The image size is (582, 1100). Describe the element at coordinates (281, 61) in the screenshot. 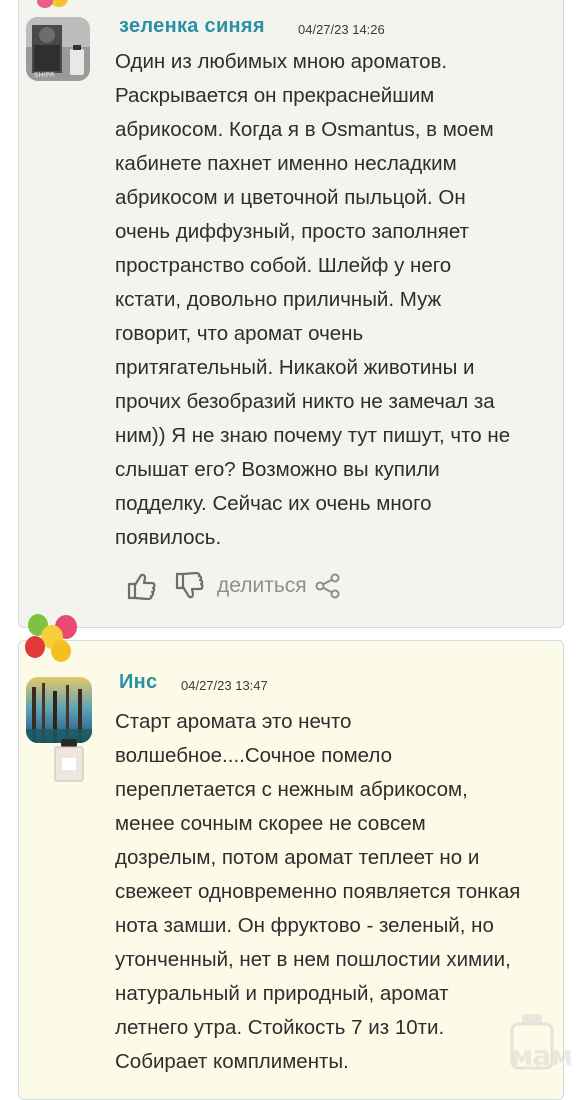

I see `comment-text-line: Один из любимых мною ароматов.` at that location.